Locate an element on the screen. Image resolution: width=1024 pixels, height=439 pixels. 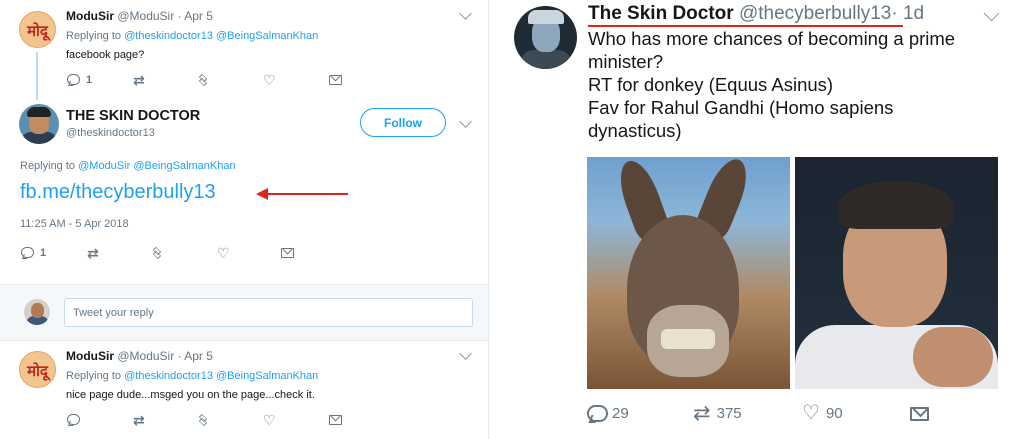
photo-hair is located at coordinates (896, 205).